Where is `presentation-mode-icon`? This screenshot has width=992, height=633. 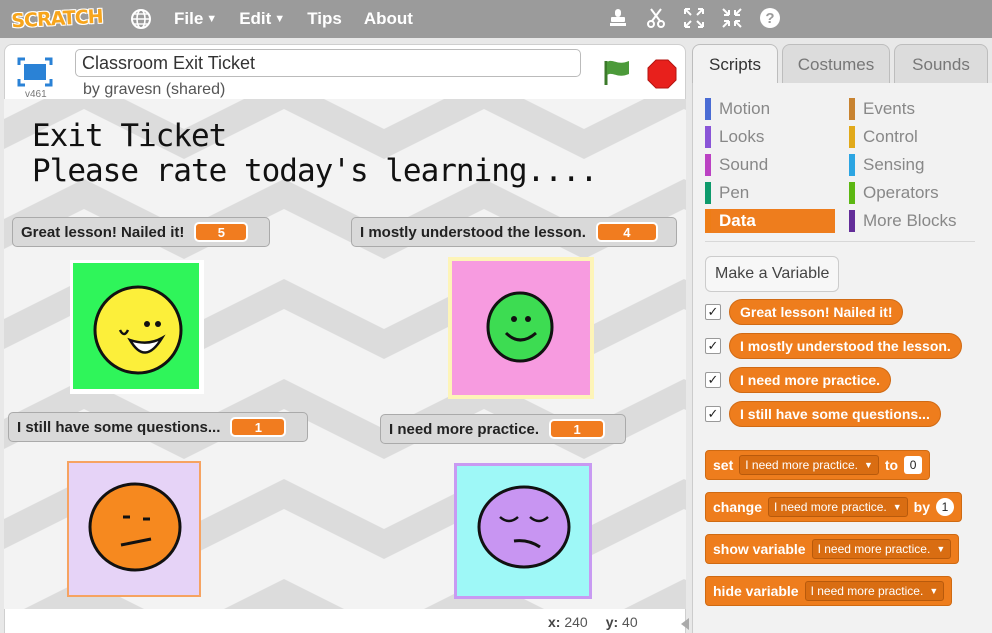 presentation-mode-icon is located at coordinates (35, 72).